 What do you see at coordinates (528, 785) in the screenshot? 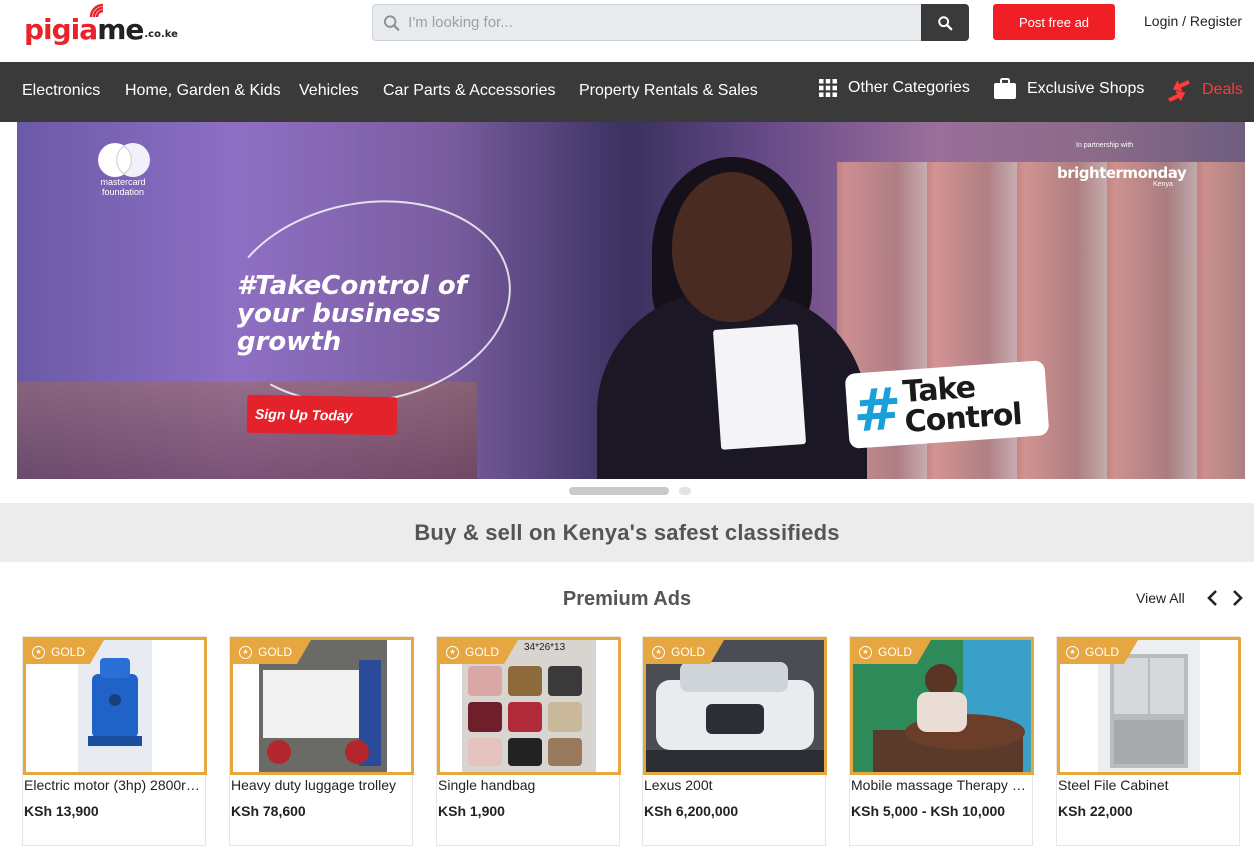
I see `ad-title: Single handbag` at bounding box center [528, 785].